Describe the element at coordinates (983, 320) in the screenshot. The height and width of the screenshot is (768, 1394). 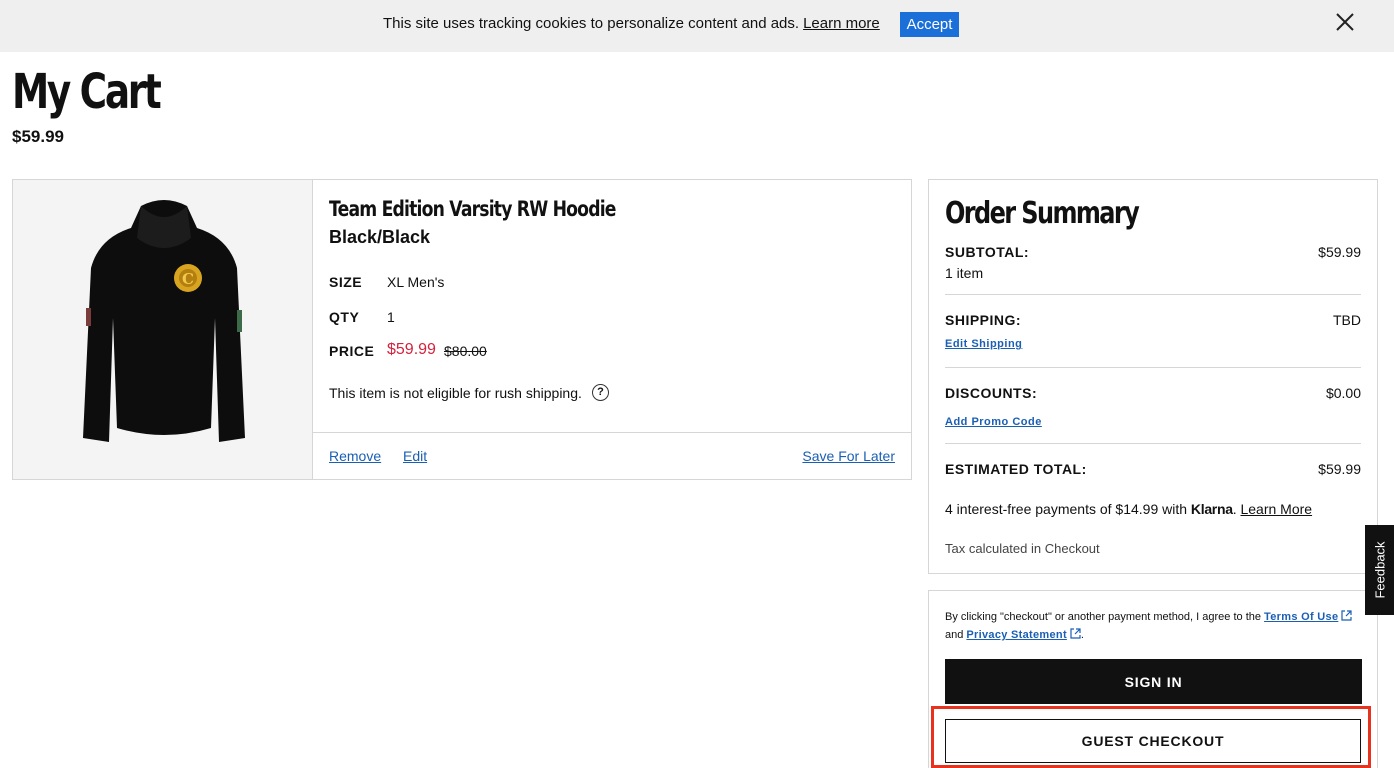
I see `shipping-label: SHIPPING:` at that location.